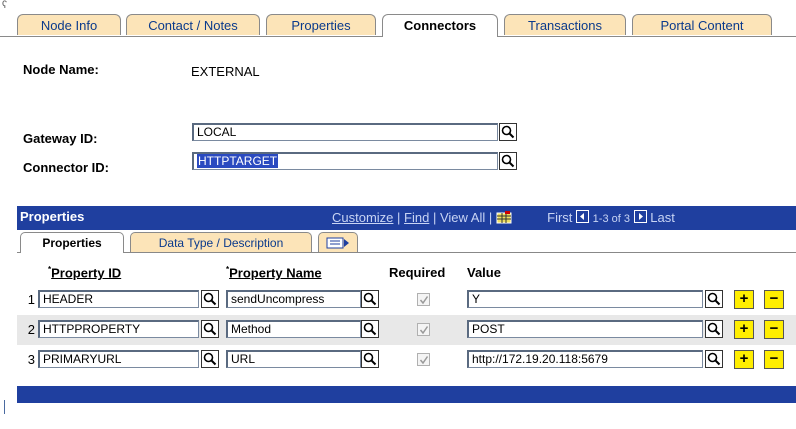  What do you see at coordinates (416, 217) in the screenshot?
I see `find-link: Find` at bounding box center [416, 217].